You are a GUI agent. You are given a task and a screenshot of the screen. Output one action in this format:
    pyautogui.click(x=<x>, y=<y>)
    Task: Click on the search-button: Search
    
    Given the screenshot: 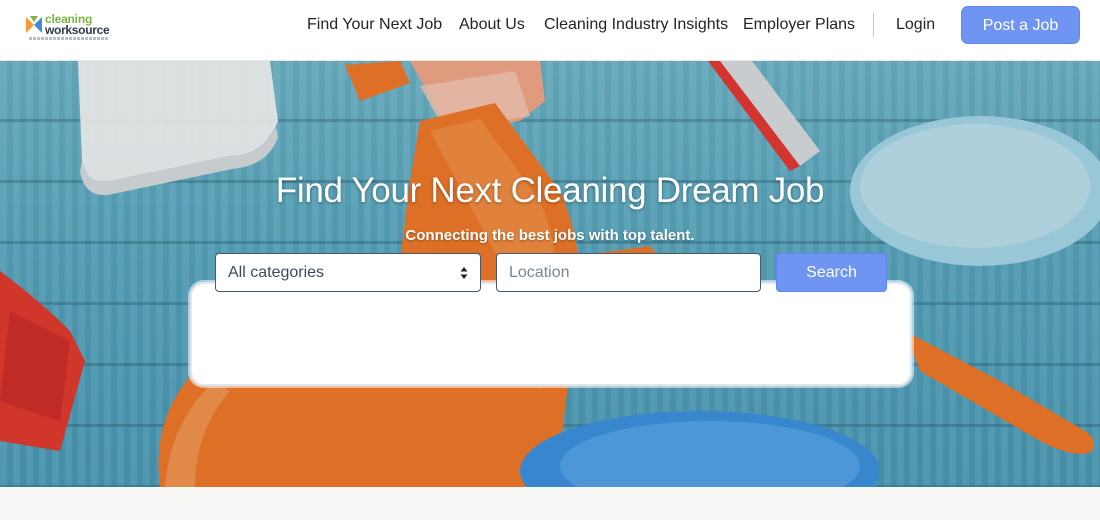 What is the action you would take?
    pyautogui.click(x=831, y=272)
    